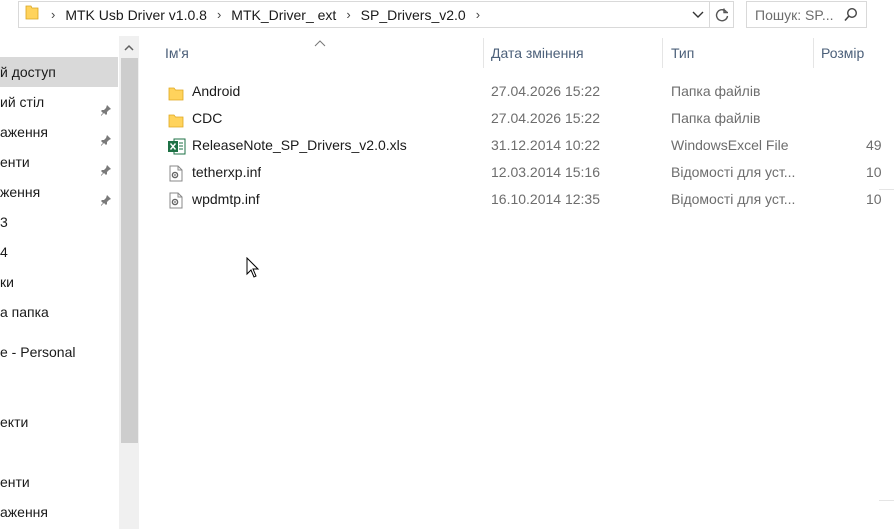 The image size is (894, 529). Describe the element at coordinates (59, 512) in the screenshot. I see `nav-item-downloads-pc: аження` at that location.